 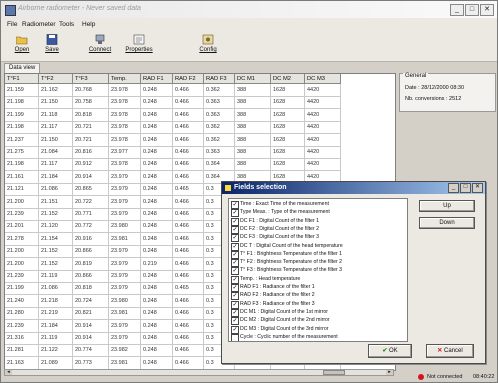 I want to click on table-cell: 21.121, so click(x=22, y=190).